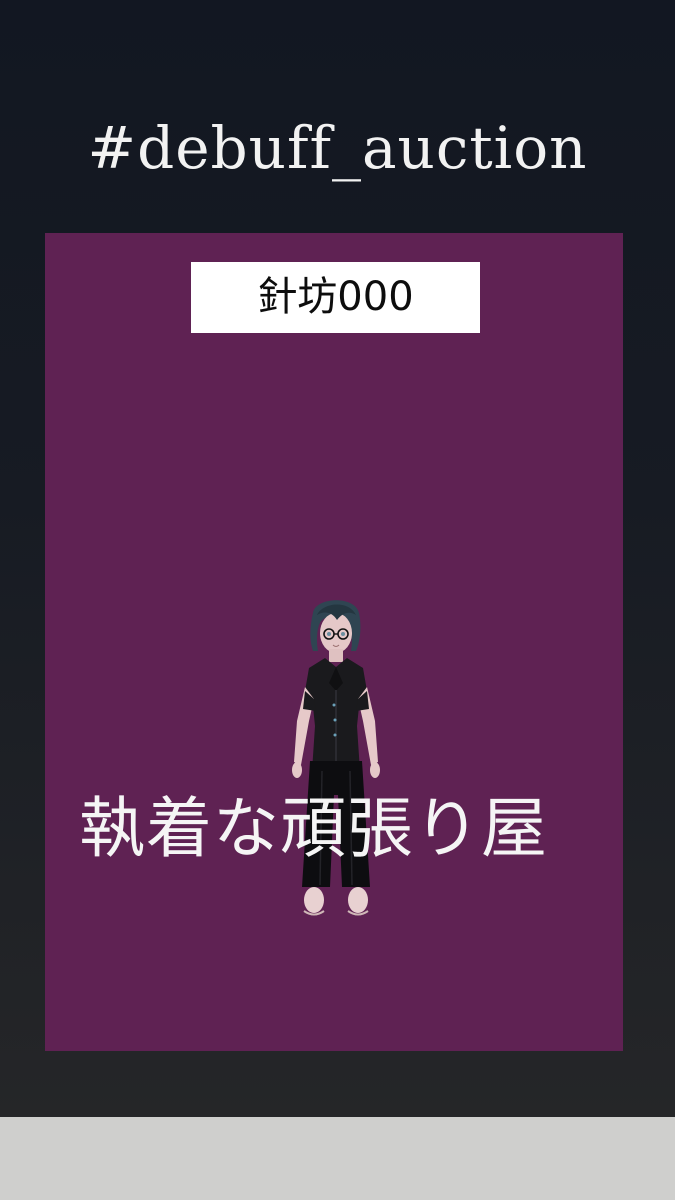 This screenshot has width=675, height=1200. What do you see at coordinates (337, 148) in the screenshot?
I see `hashtag-title: #debuff_auction` at bounding box center [337, 148].